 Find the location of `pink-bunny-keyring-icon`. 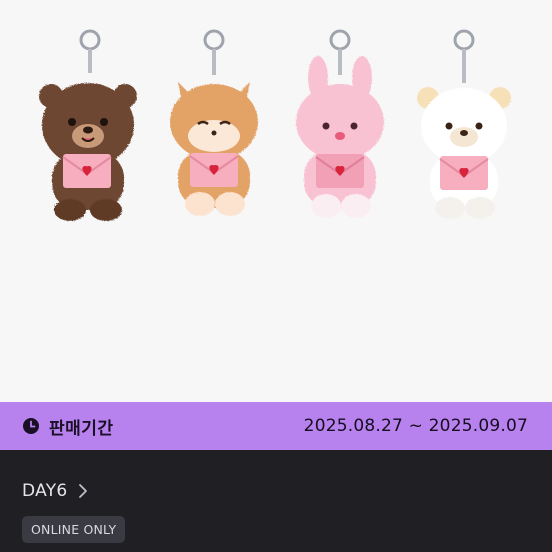

pink-bunny-keyring-icon is located at coordinates (340, 123).